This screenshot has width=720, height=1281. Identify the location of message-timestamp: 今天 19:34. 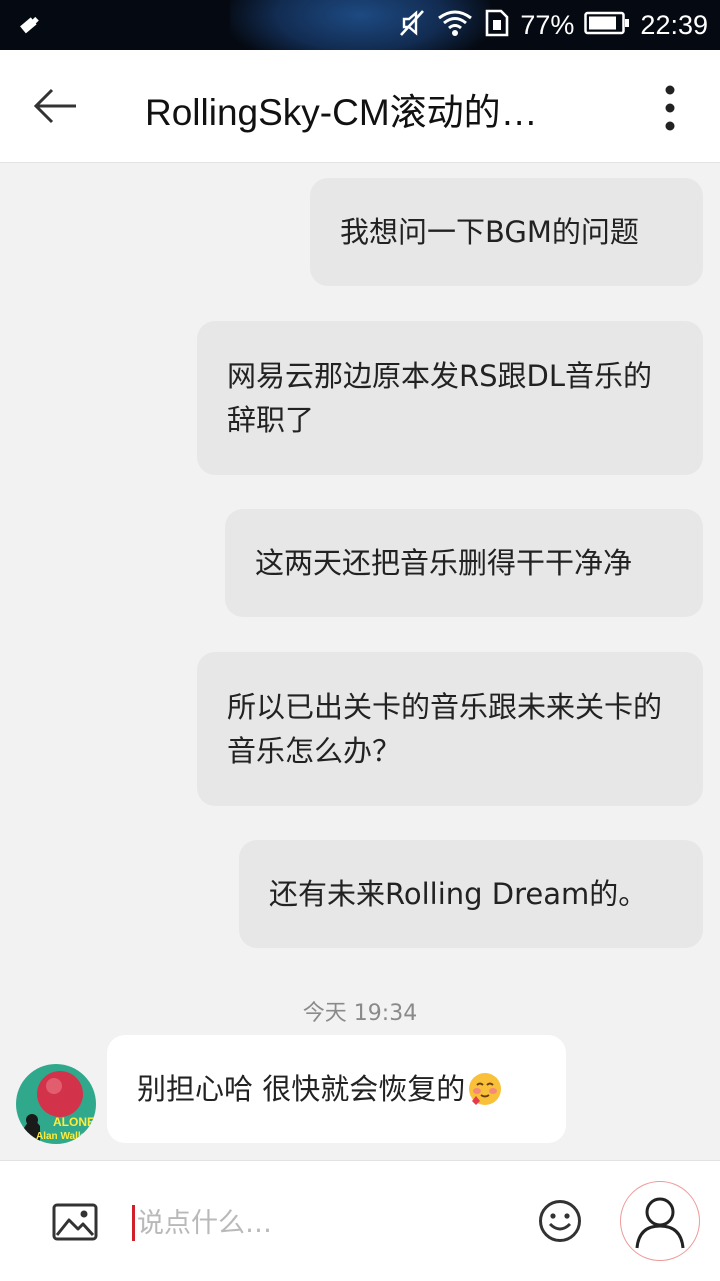
(360, 1013).